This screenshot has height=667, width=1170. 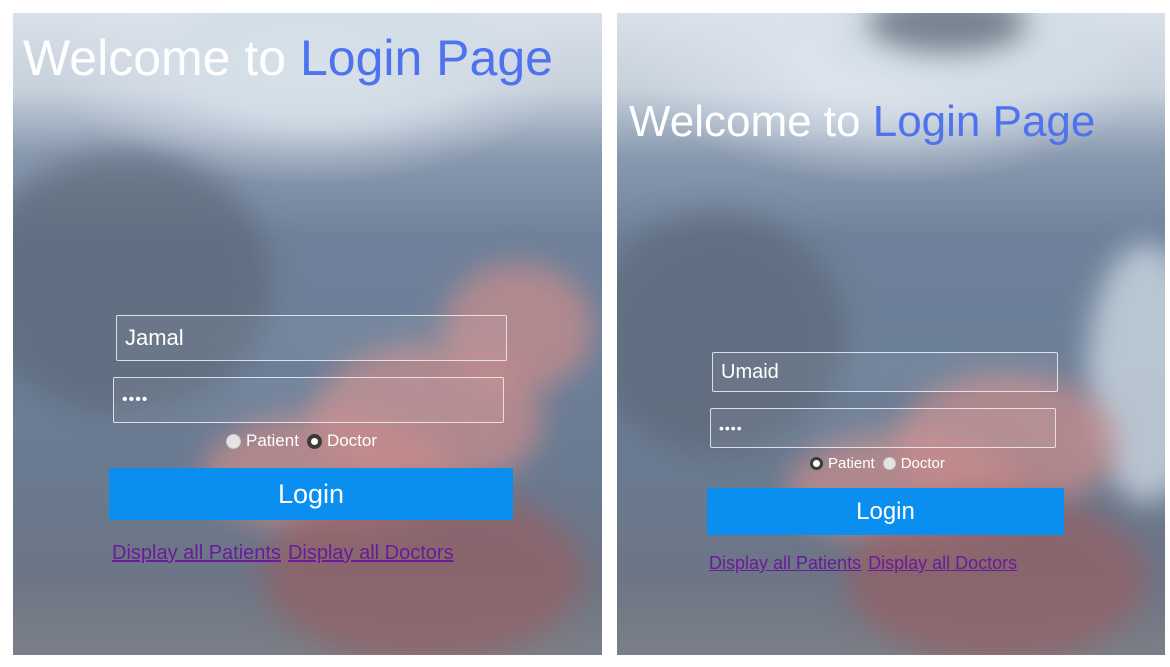 What do you see at coordinates (154, 337) in the screenshot?
I see `username-value: Jamal` at bounding box center [154, 337].